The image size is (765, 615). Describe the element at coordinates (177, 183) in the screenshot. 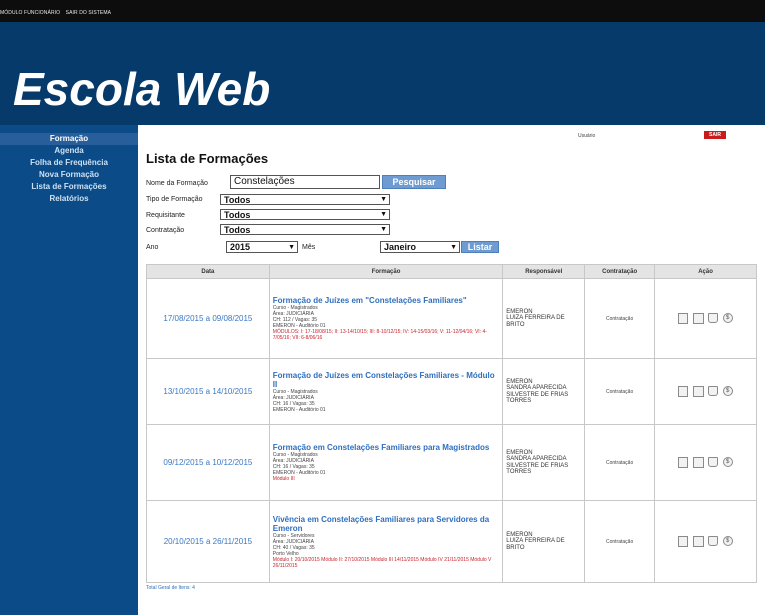

I see `nome-formacao-label: Nome da Formação` at that location.